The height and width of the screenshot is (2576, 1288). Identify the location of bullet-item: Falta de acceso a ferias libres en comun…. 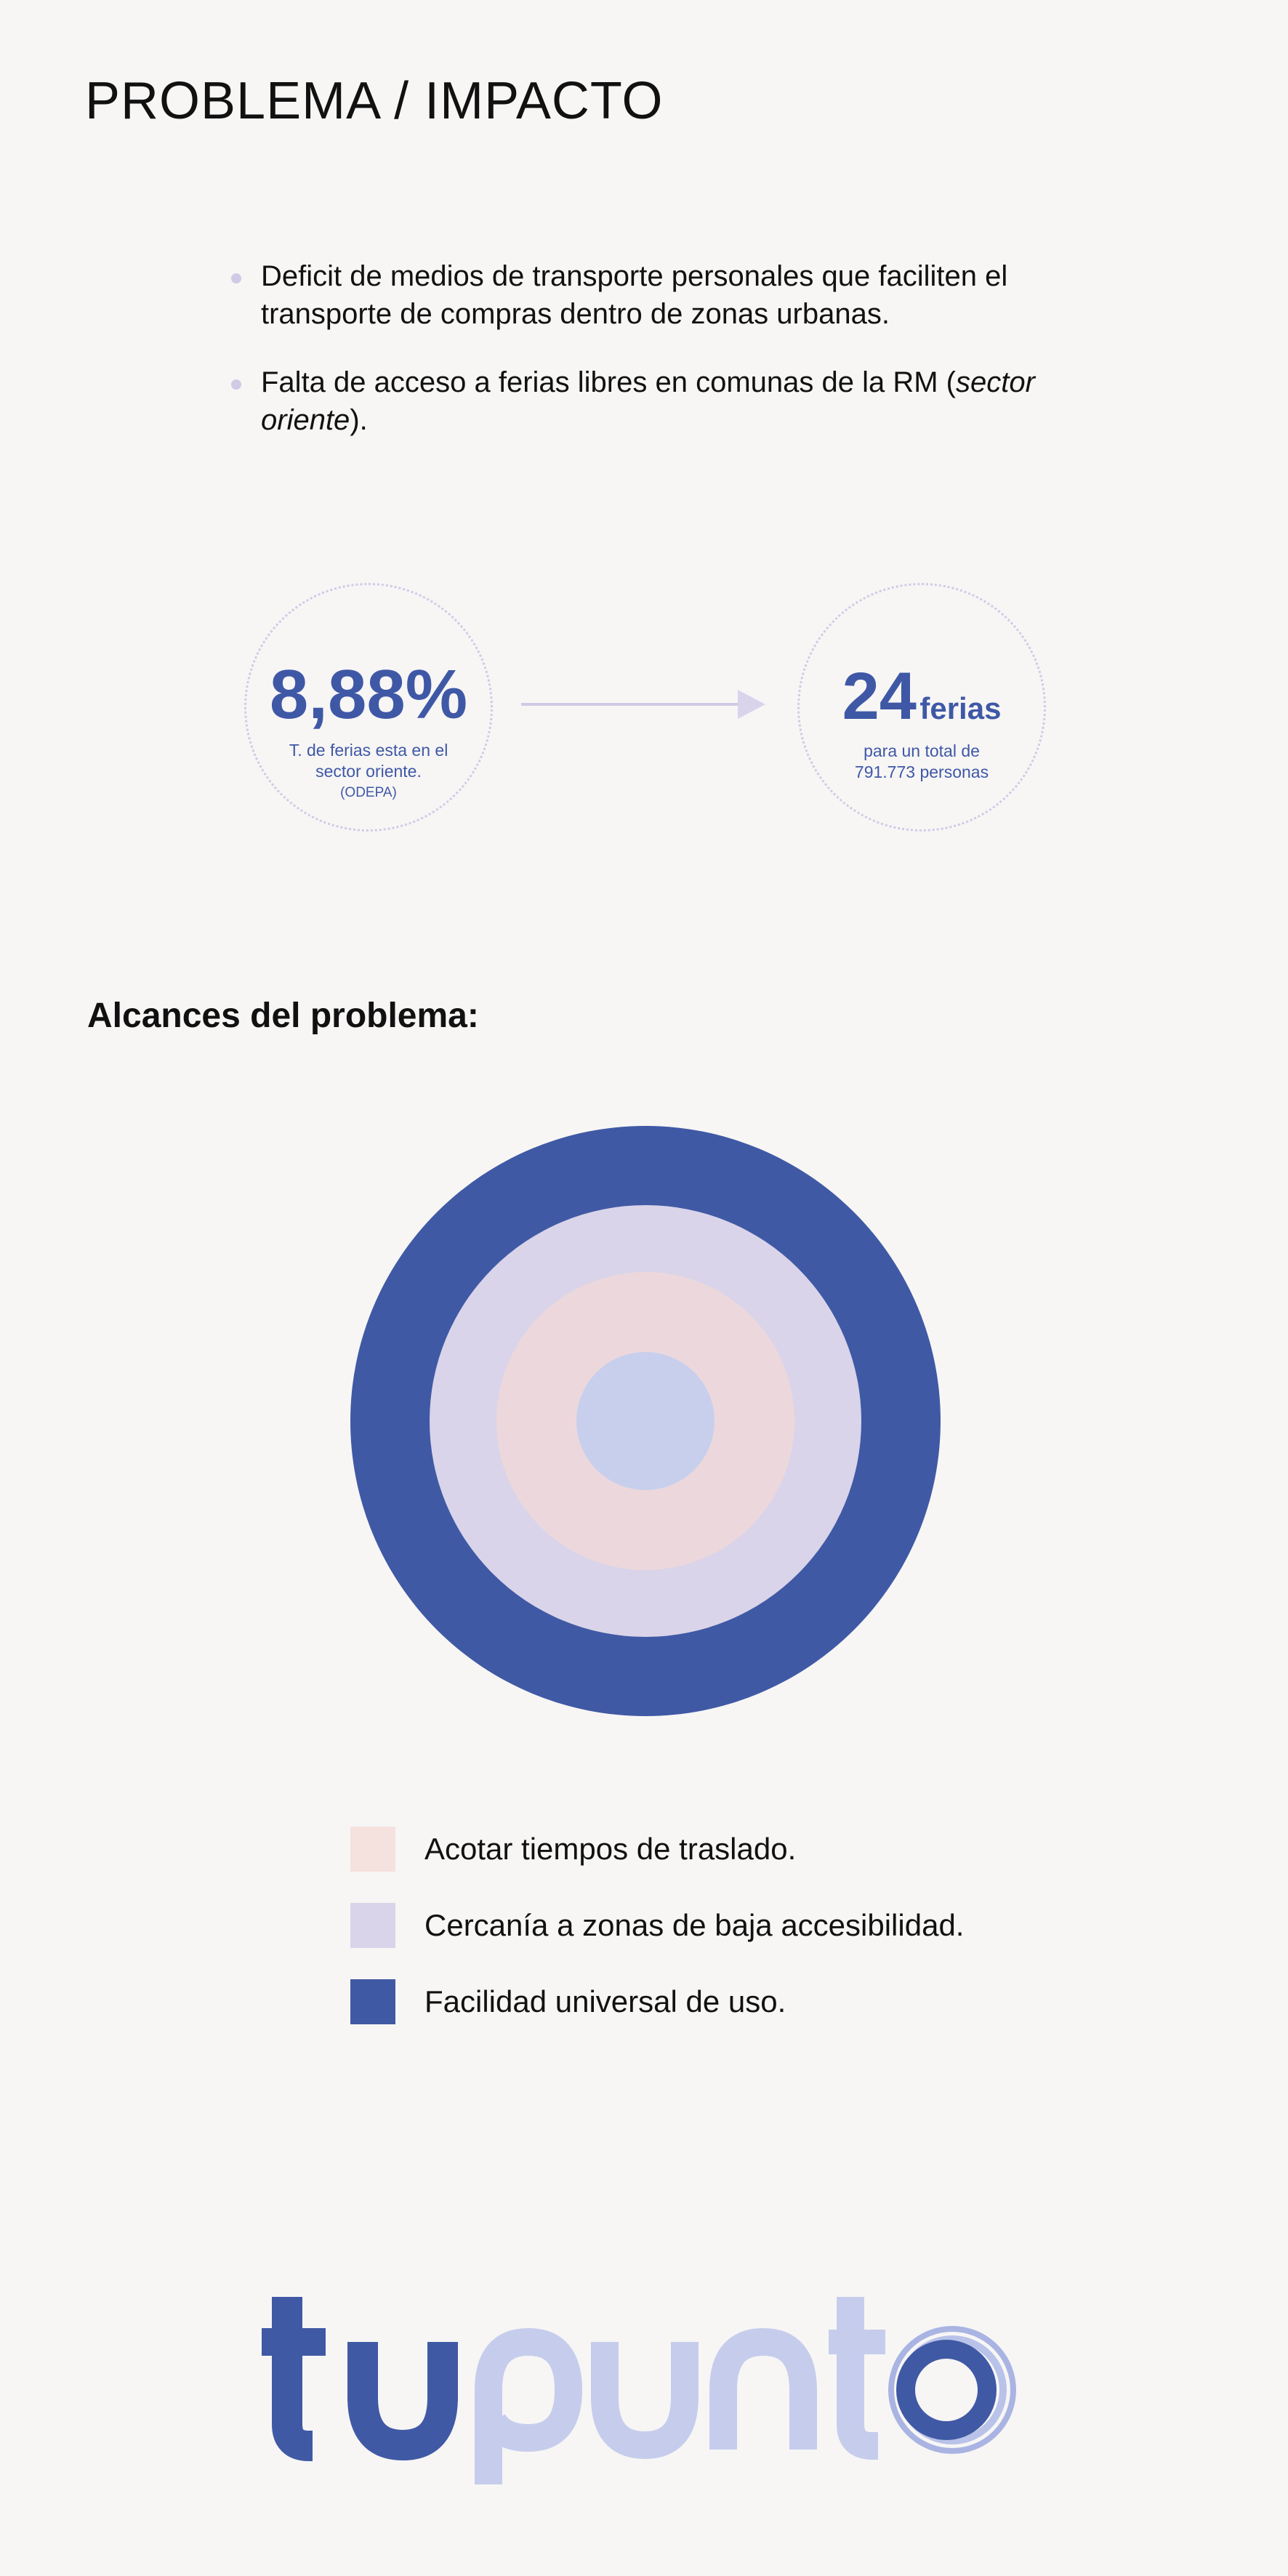
(657, 401).